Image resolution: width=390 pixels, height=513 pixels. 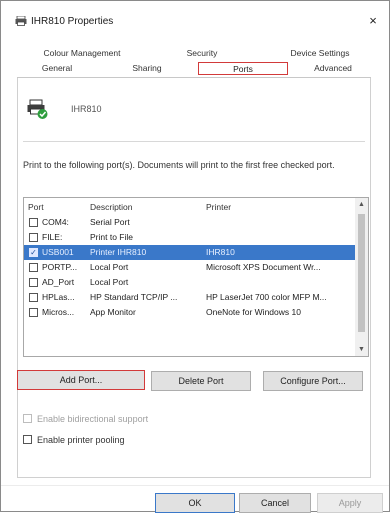 What do you see at coordinates (72, 21) in the screenshot?
I see `window-title: IHR810 Properties` at bounding box center [72, 21].